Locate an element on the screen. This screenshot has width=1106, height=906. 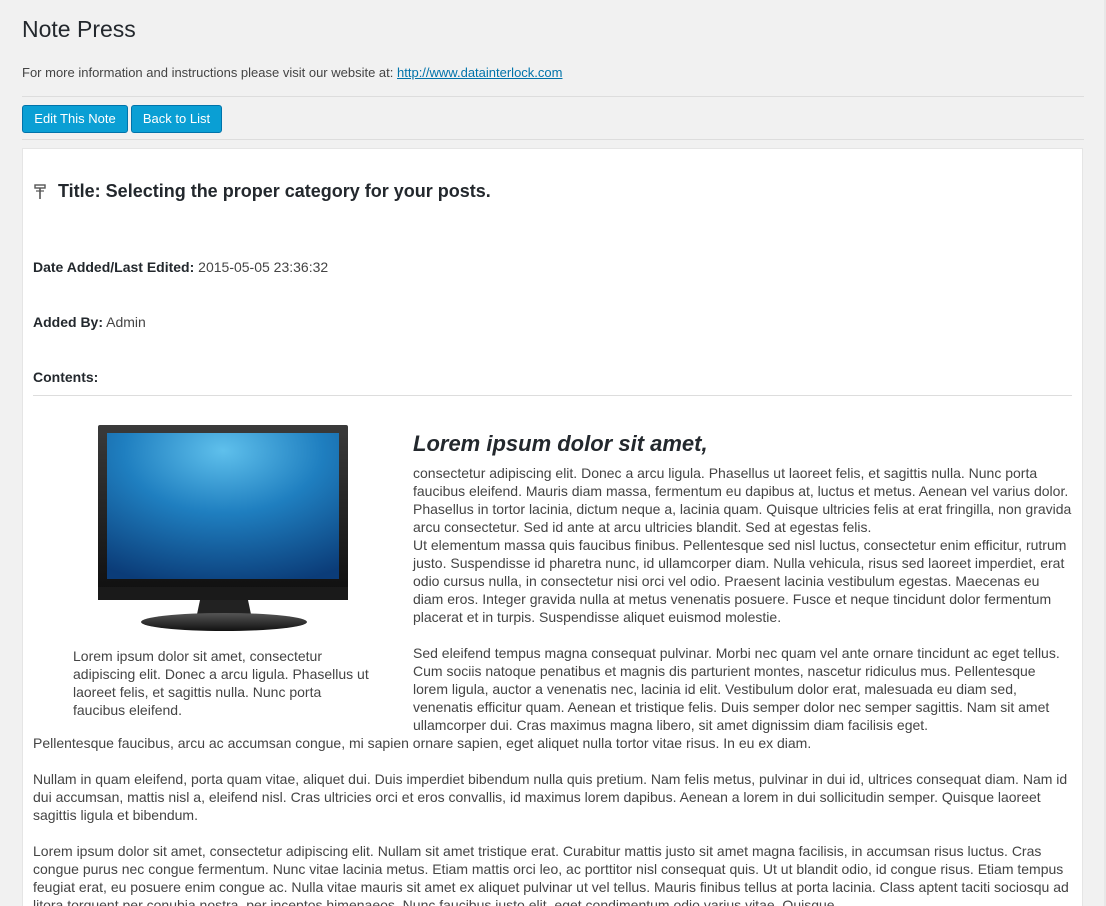
date-value: 2015-05-05 23:36:32 is located at coordinates (261, 267).